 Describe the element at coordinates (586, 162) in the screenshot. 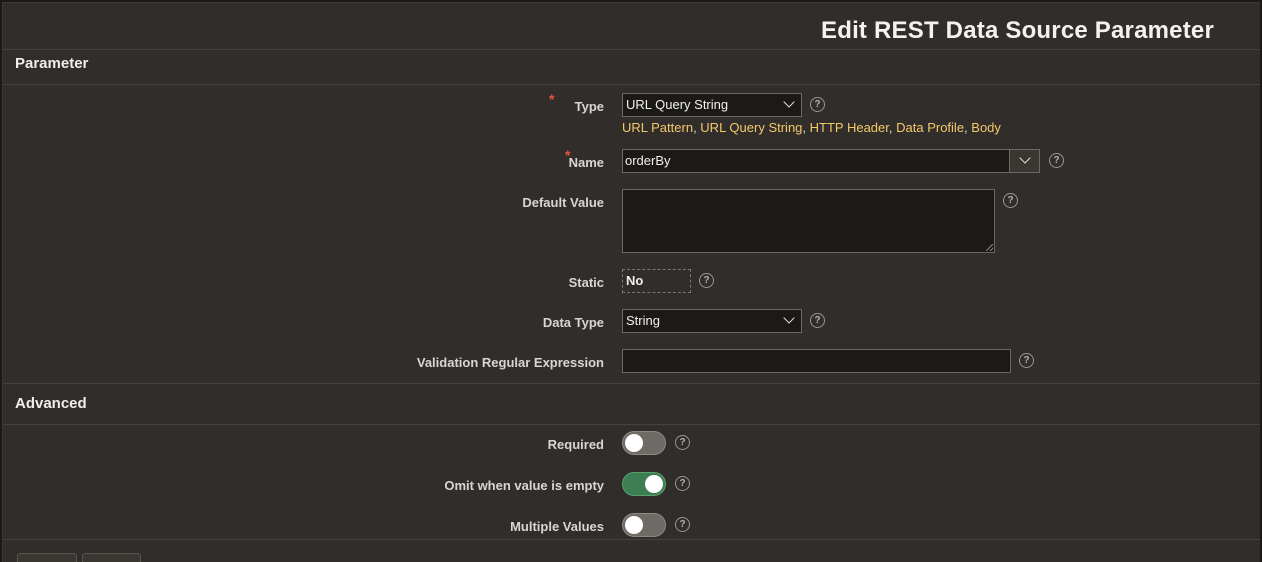

I see `name-label: Name` at that location.